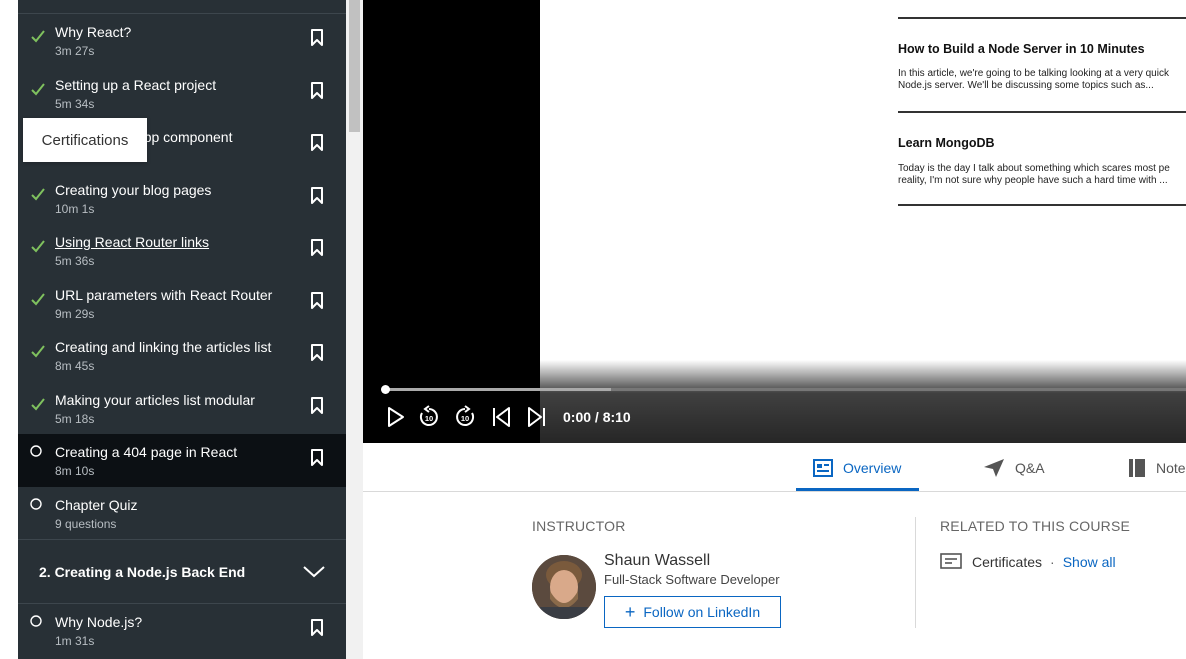 The height and width of the screenshot is (659, 1186). Describe the element at coordinates (1035, 526) in the screenshot. I see `related-label: RELATED TO THIS COURSE` at that location.